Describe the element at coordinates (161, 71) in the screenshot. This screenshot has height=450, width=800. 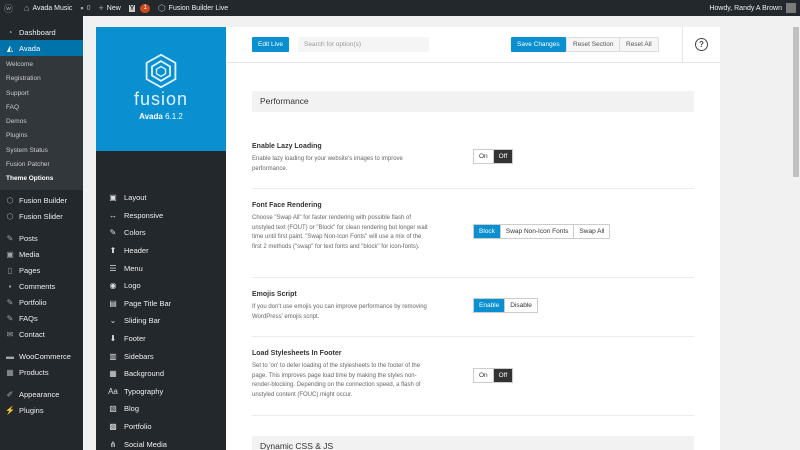
I see `fusion-logo-icon` at that location.